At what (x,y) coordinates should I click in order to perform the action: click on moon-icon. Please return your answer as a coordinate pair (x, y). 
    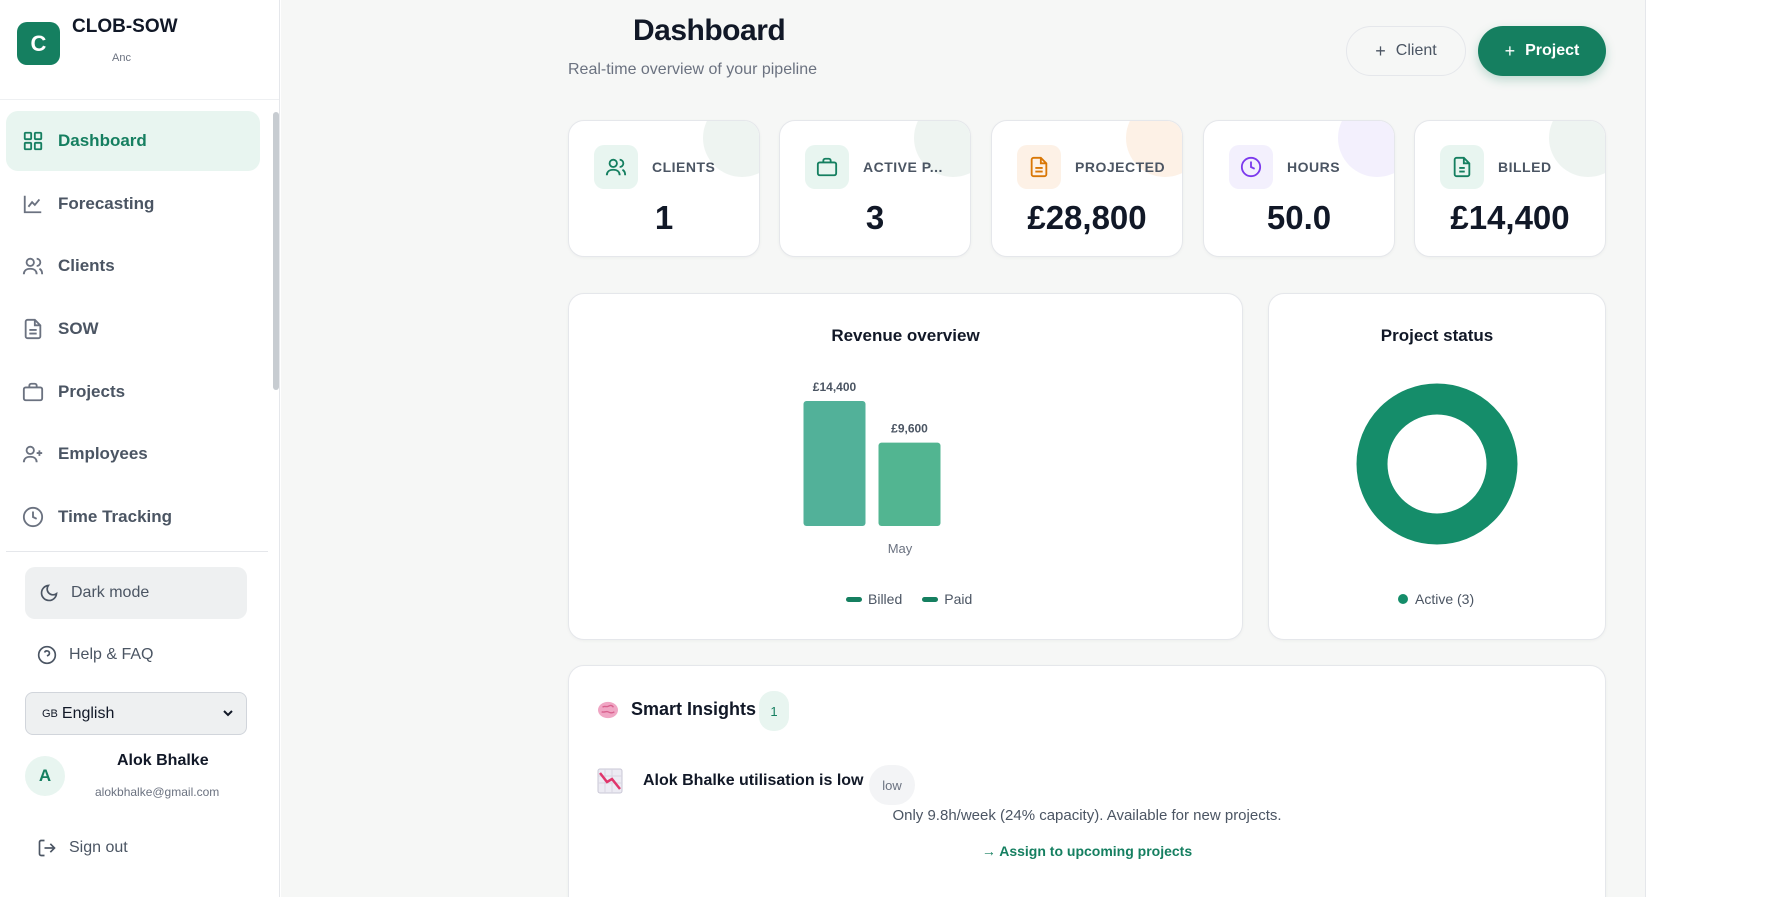
    Looking at the image, I should click on (49, 593).